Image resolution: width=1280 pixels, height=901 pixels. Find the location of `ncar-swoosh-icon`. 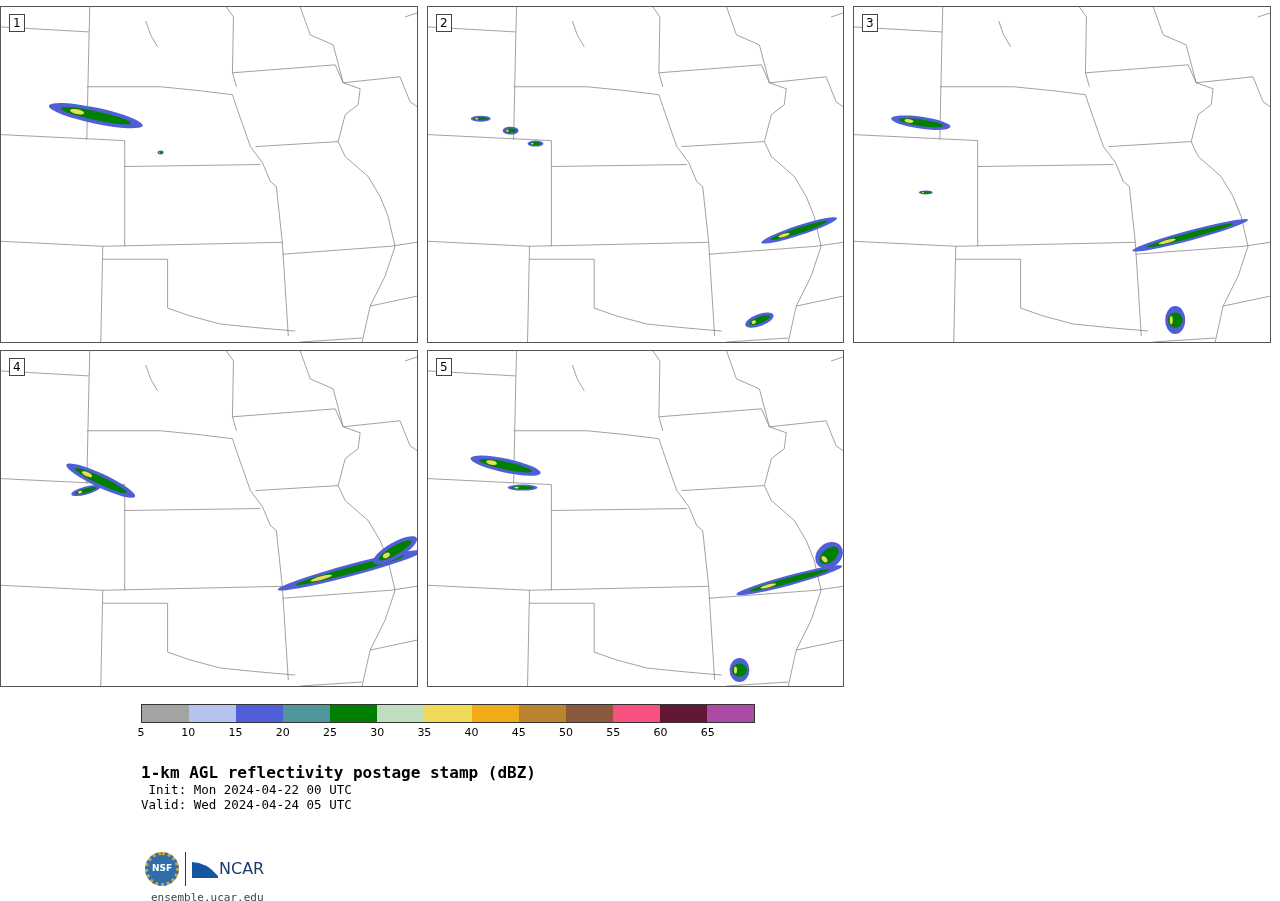

ncar-swoosh-icon is located at coordinates (205, 869).